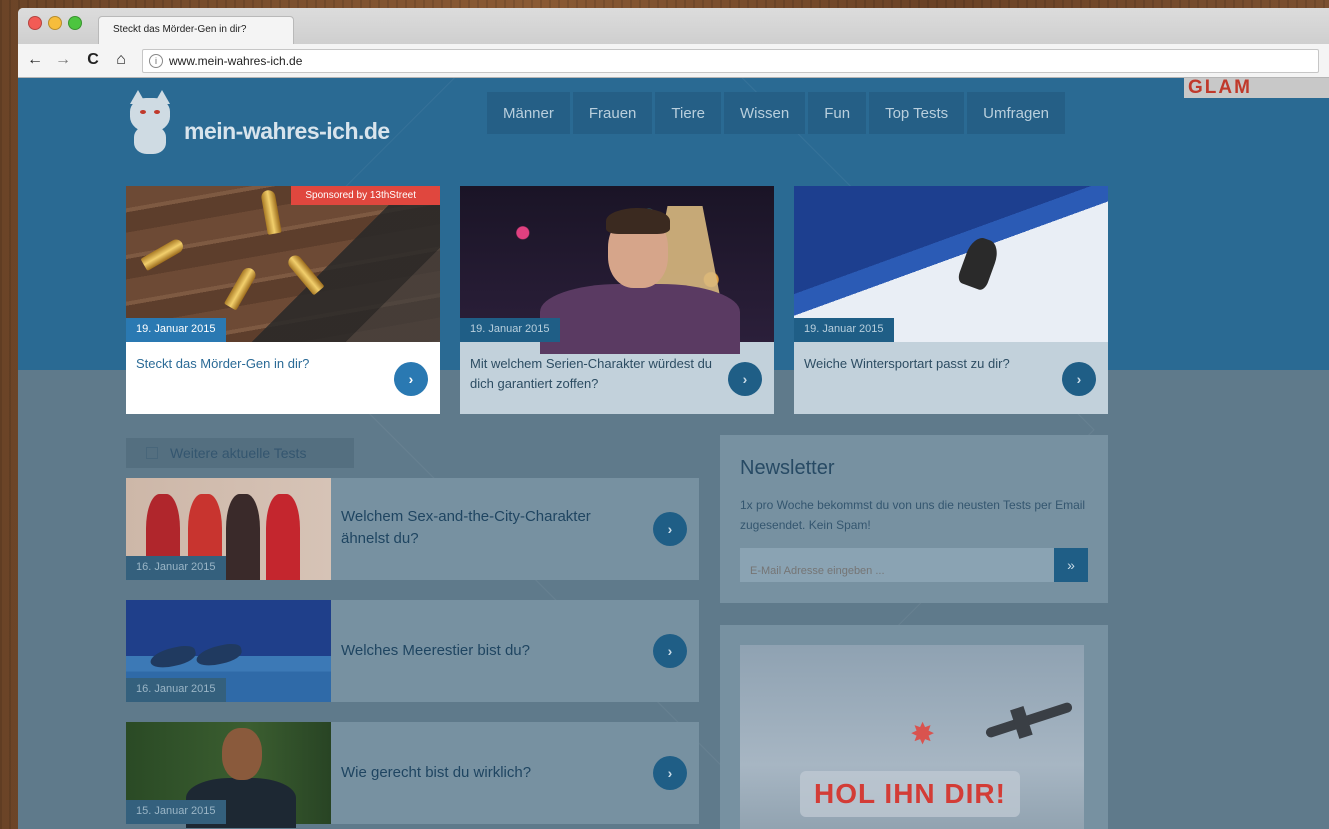 Image resolution: width=1329 pixels, height=829 pixels. What do you see at coordinates (612, 113) in the screenshot?
I see `nav-item-frauen: Frauen` at bounding box center [612, 113].